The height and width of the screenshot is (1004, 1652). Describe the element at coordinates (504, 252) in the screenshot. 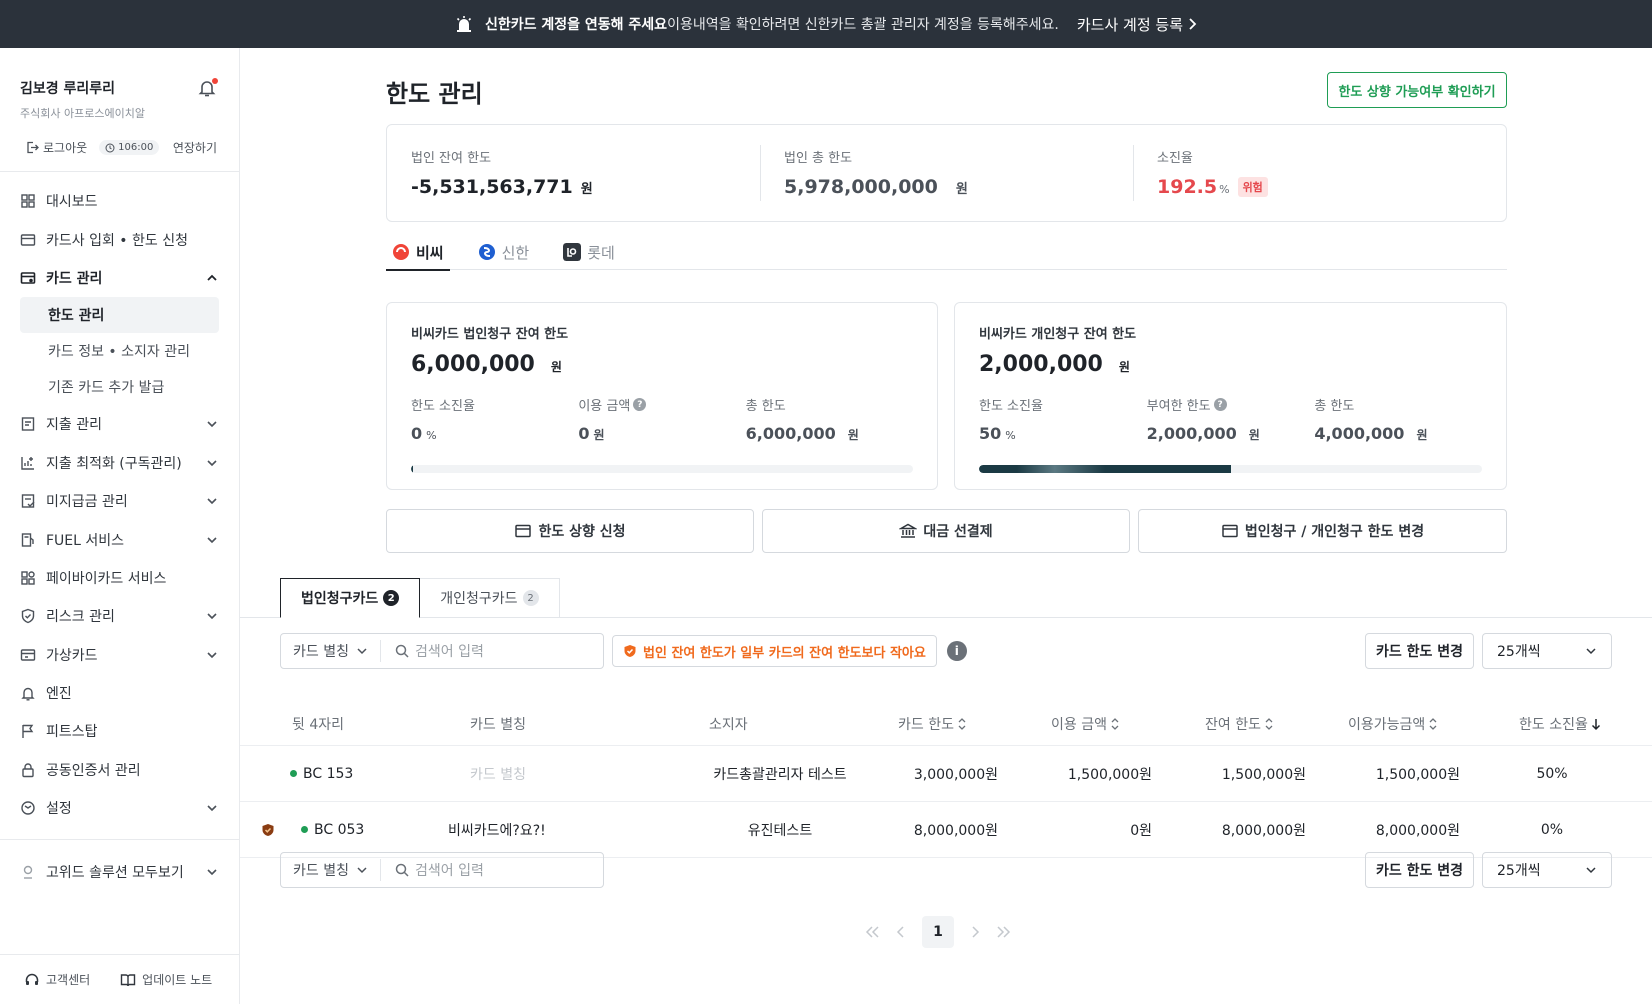

I see `tab-shinhan: 신한` at that location.